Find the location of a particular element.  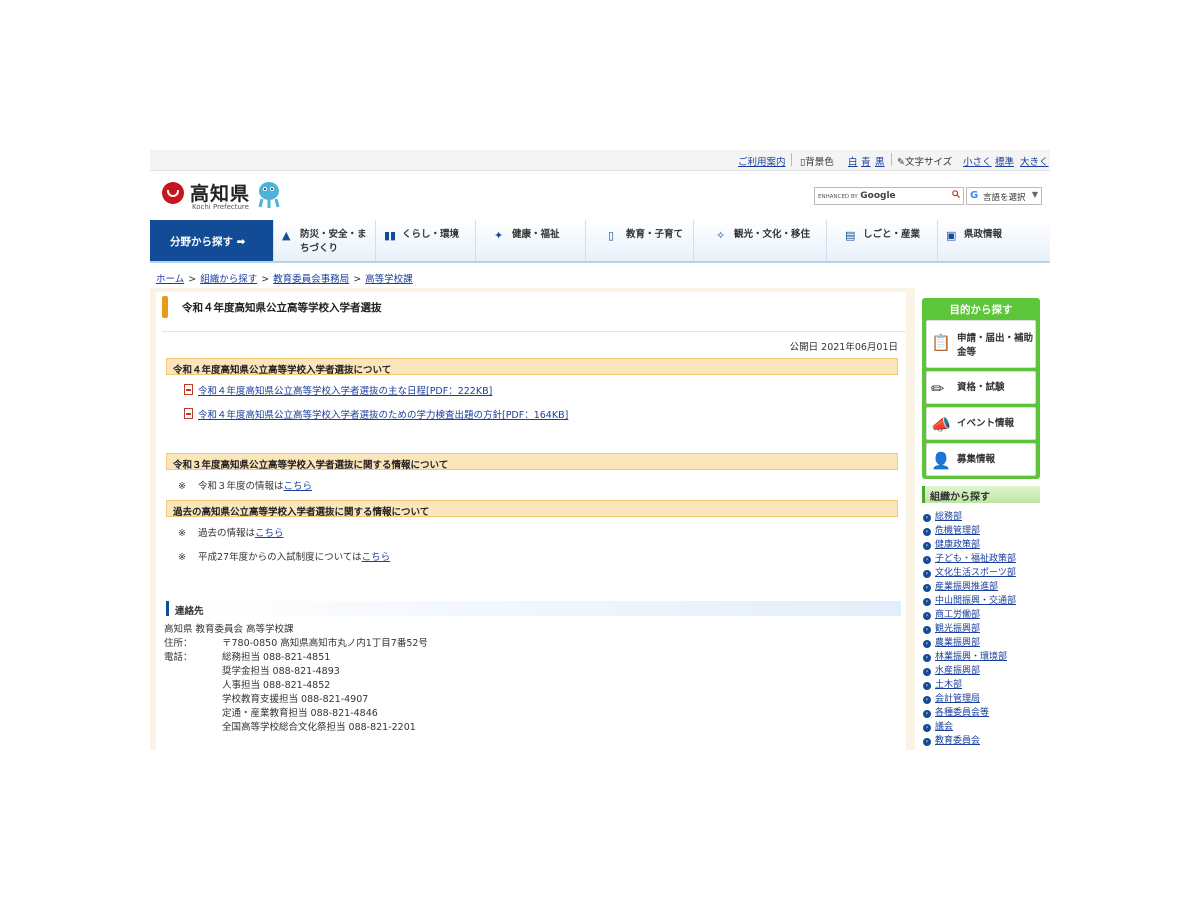

work-icon: ▤ is located at coordinates (850, 235).